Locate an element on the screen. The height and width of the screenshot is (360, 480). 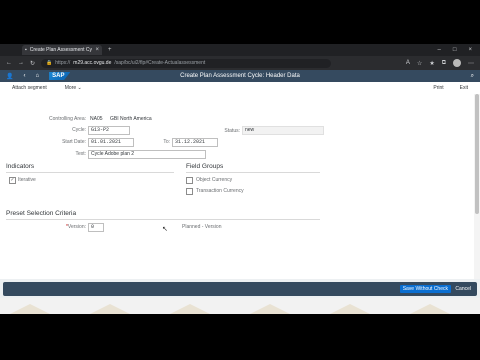
object-currency-checkbox is located at coordinates (189, 180).